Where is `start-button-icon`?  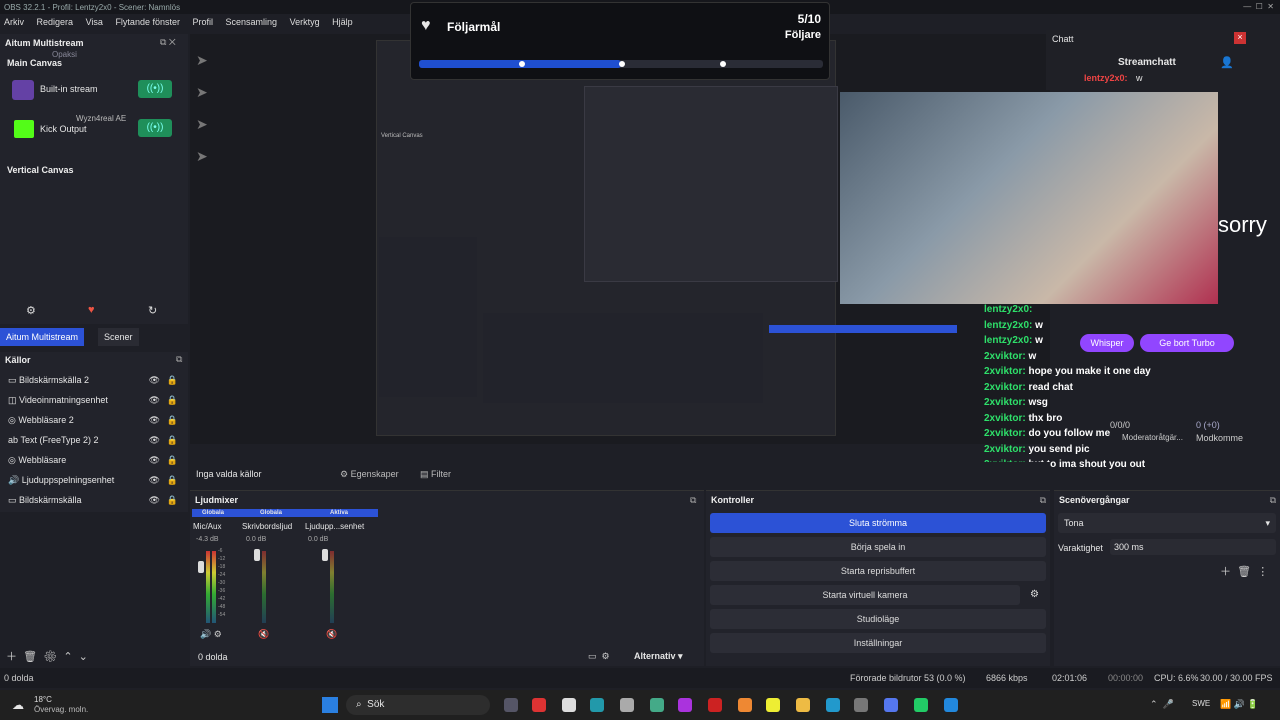 start-button-icon is located at coordinates (330, 705).